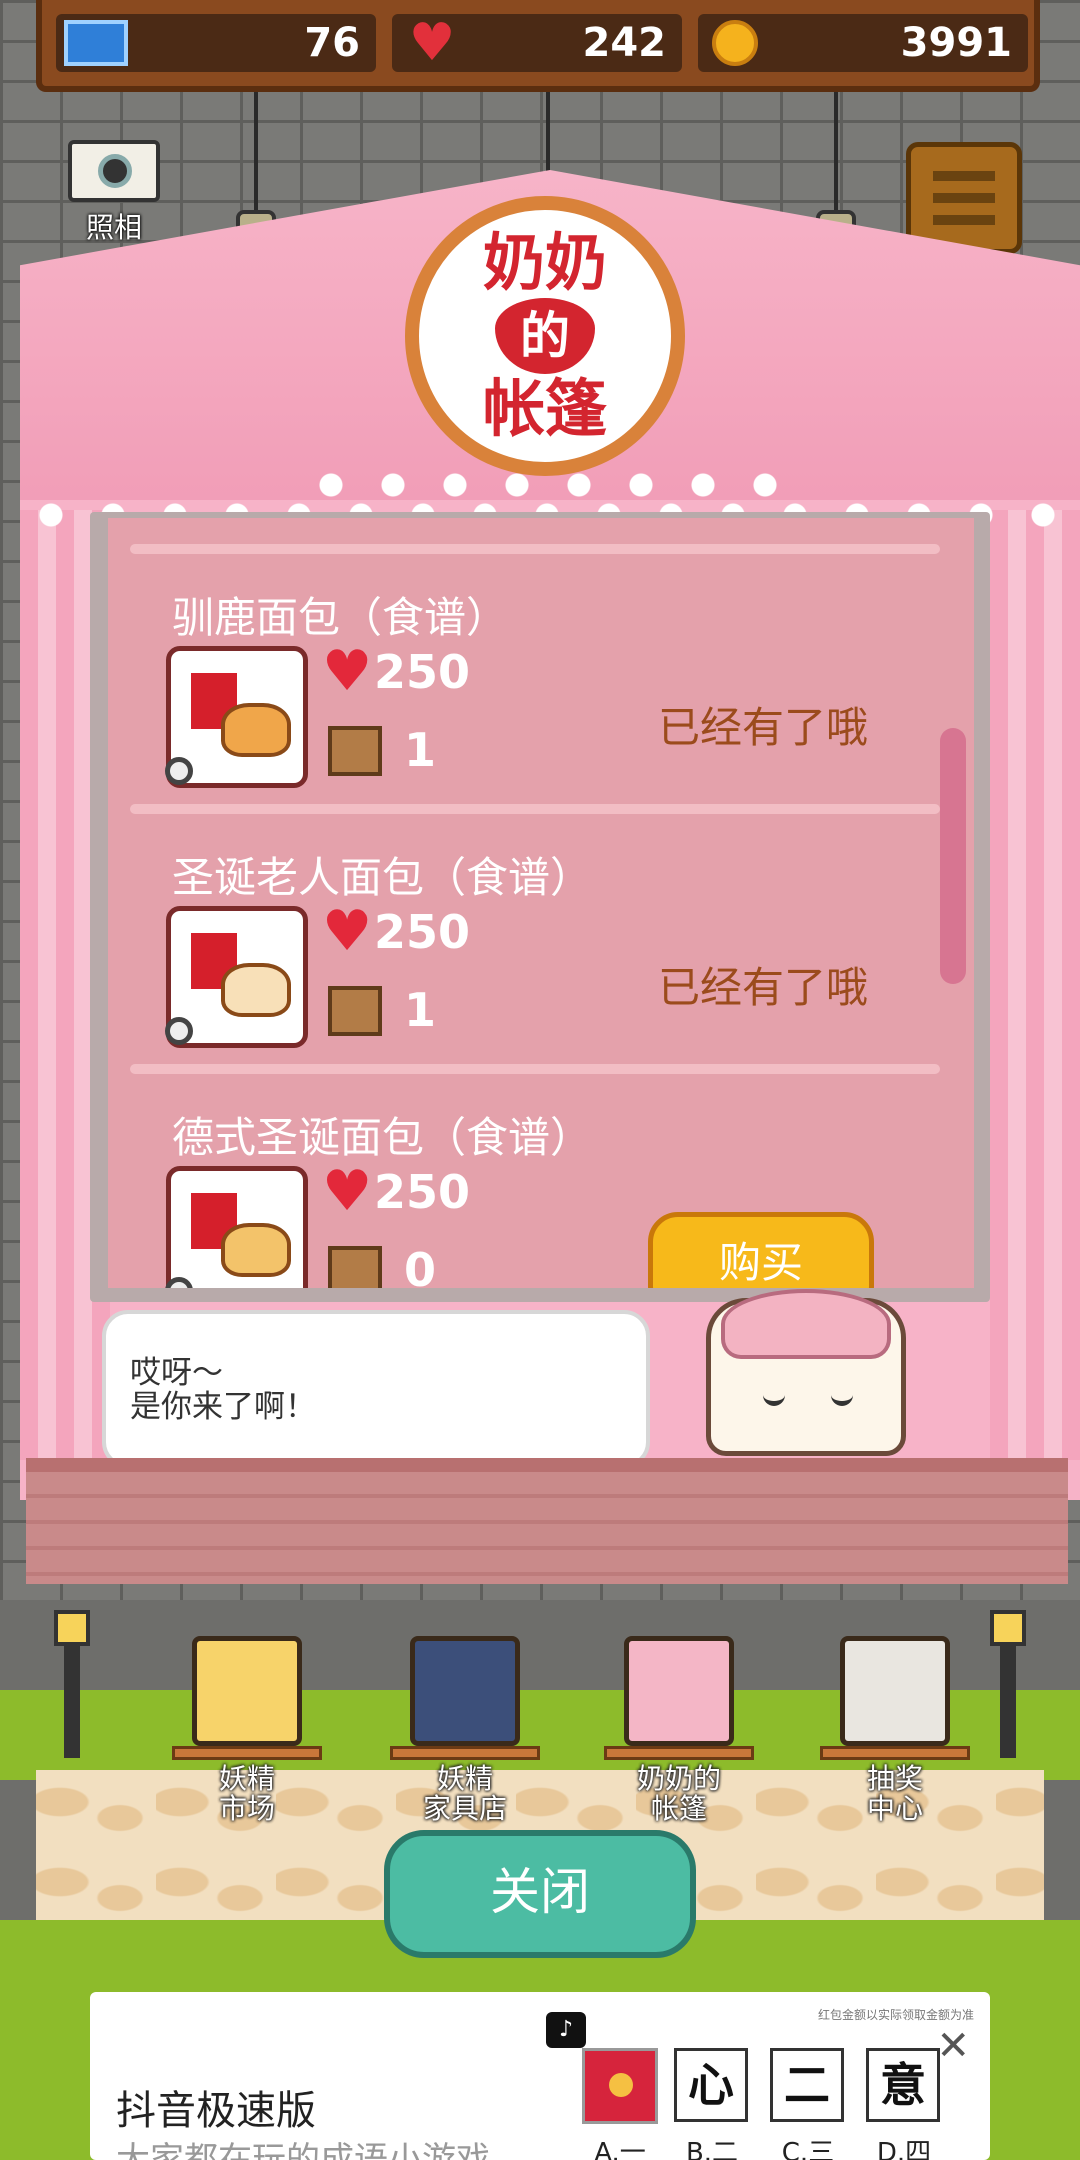  What do you see at coordinates (382, 1137) in the screenshot?
I see `item-name: 德式圣诞面包（食谱）` at bounding box center [382, 1137].